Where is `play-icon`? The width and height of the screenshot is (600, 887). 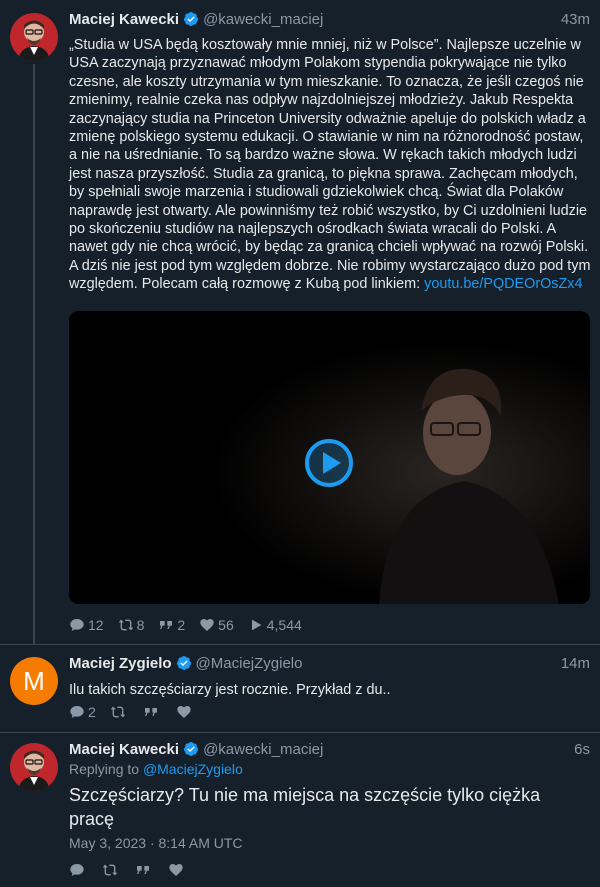 play-icon is located at coordinates (329, 463).